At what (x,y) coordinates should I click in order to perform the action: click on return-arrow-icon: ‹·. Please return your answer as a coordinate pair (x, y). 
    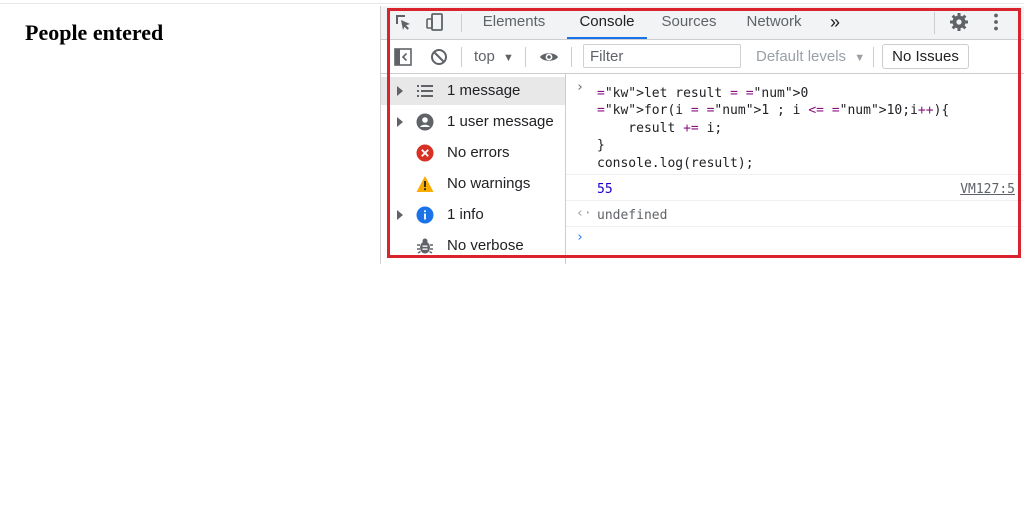
    Looking at the image, I should click on (584, 213).